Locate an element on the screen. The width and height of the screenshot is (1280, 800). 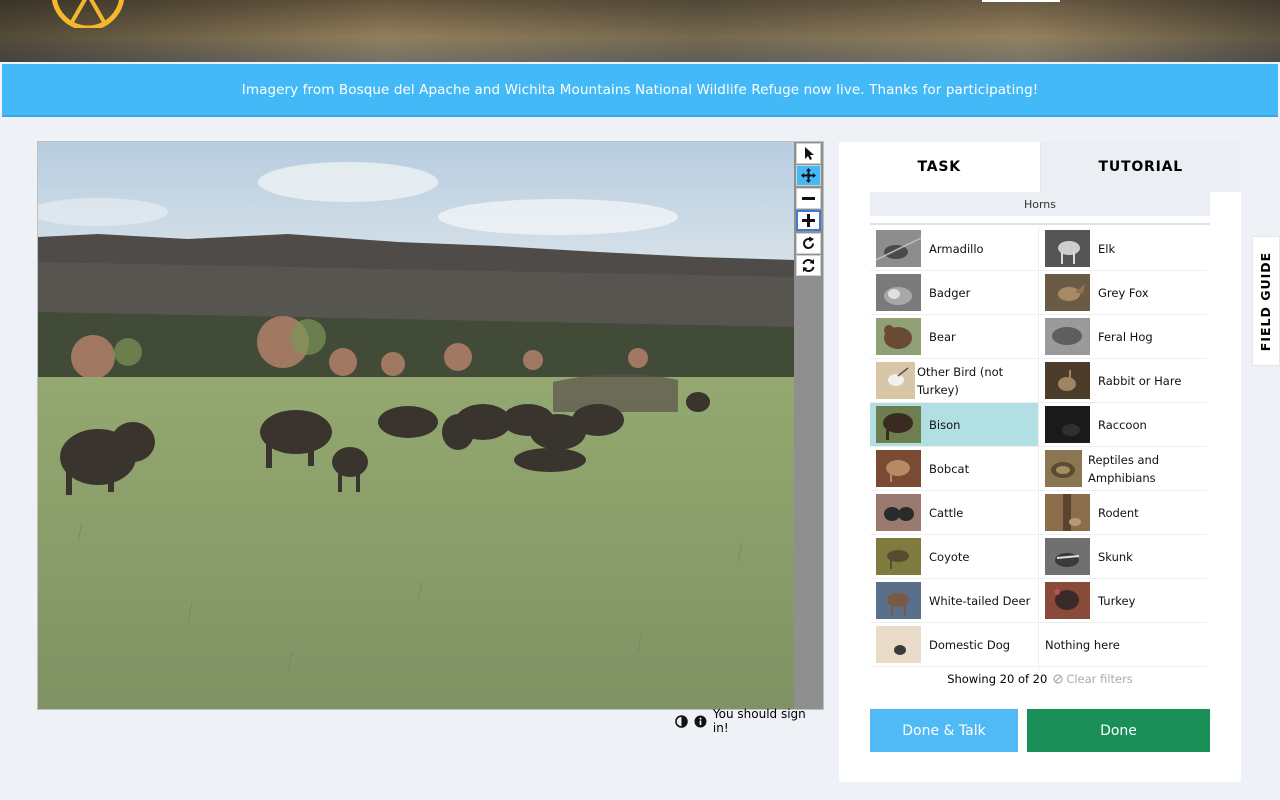
rabbit-thumbnail is located at coordinates (1067, 380).